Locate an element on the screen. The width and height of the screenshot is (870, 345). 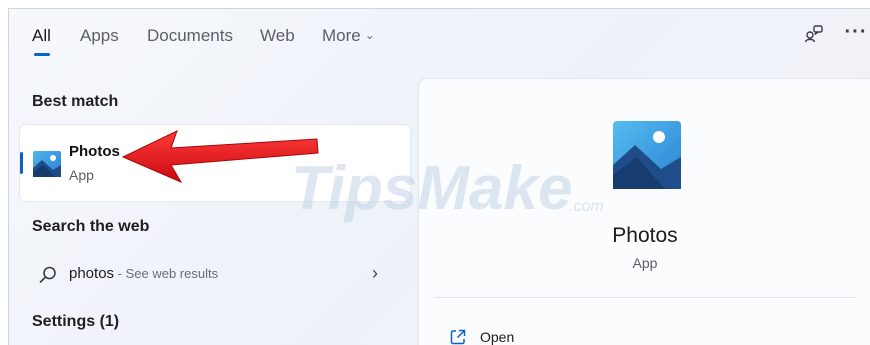
people-switch-icon is located at coordinates (814, 34).